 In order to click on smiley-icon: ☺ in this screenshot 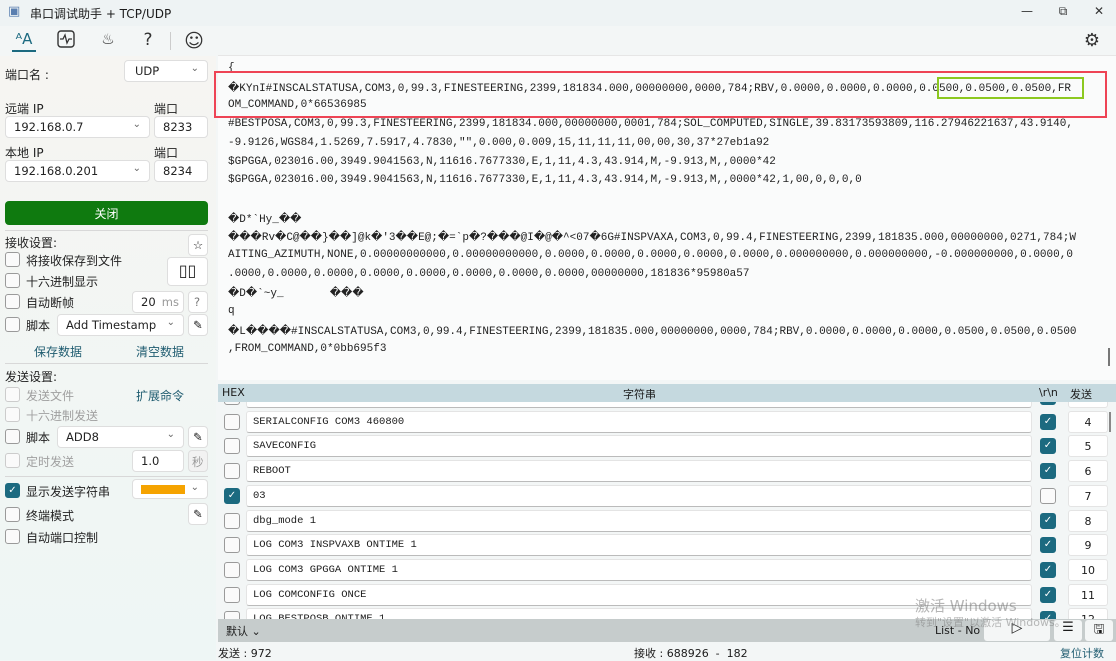, I will do `click(194, 41)`.